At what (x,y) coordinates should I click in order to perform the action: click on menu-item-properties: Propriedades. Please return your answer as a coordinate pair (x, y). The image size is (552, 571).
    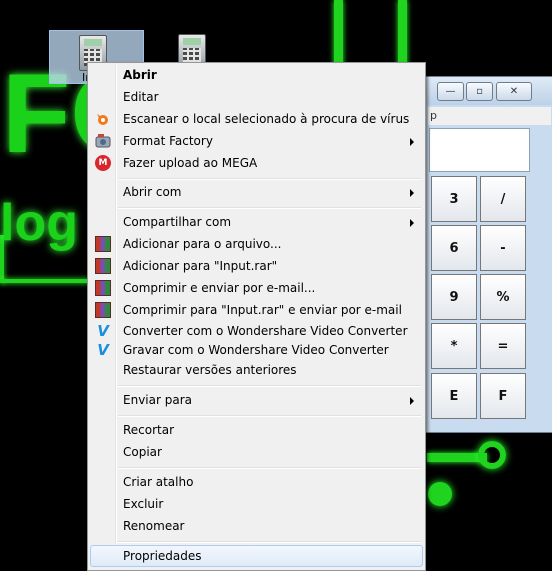
    Looking at the image, I should click on (256, 556).